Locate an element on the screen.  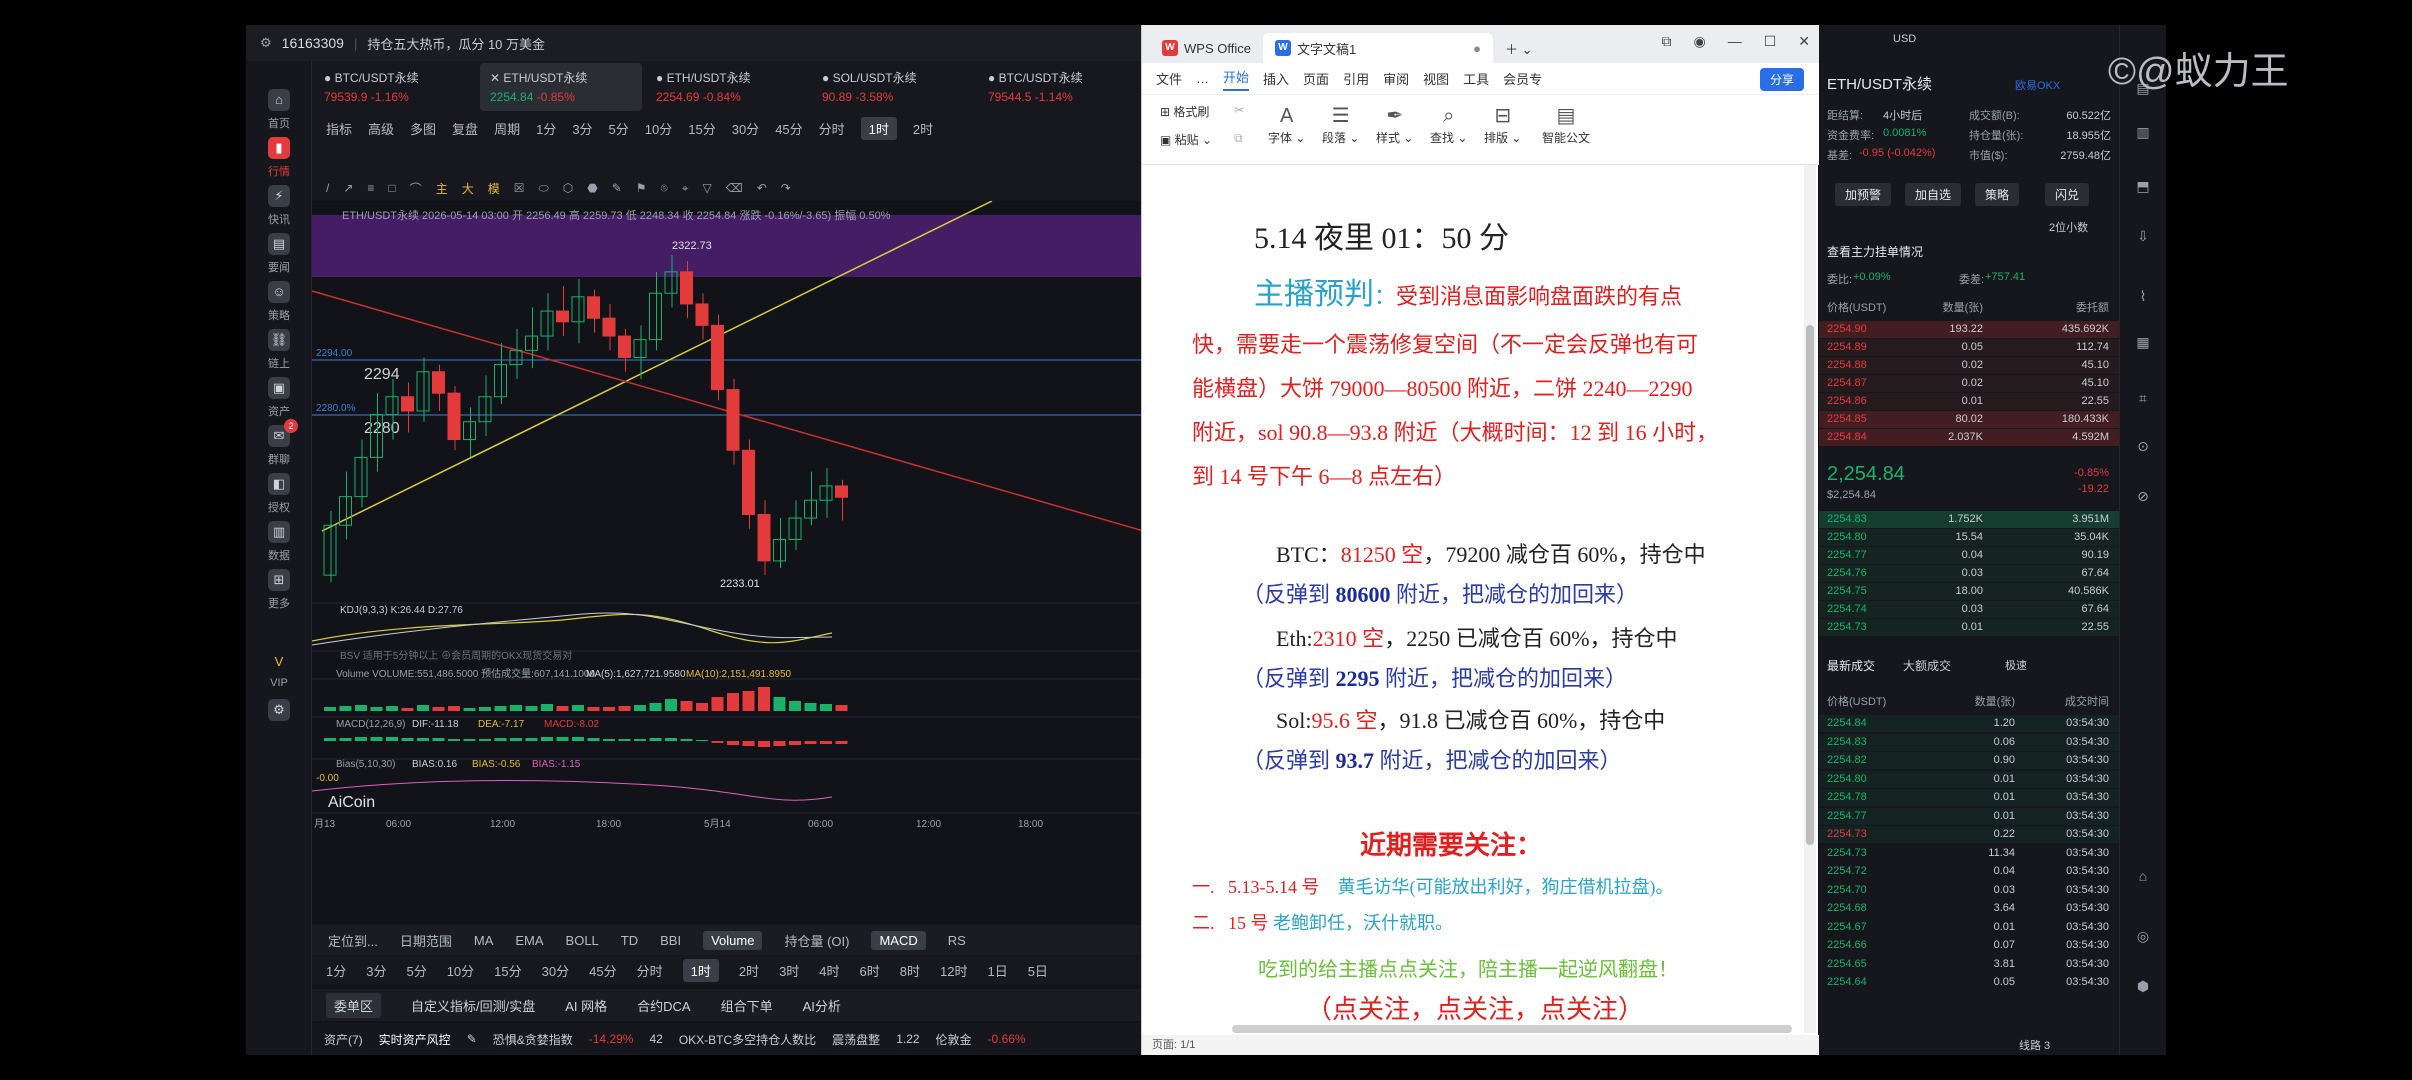
ticker-tab: ● SOL/USDT永续 90.89 -3.58% is located at coordinates (893, 87).